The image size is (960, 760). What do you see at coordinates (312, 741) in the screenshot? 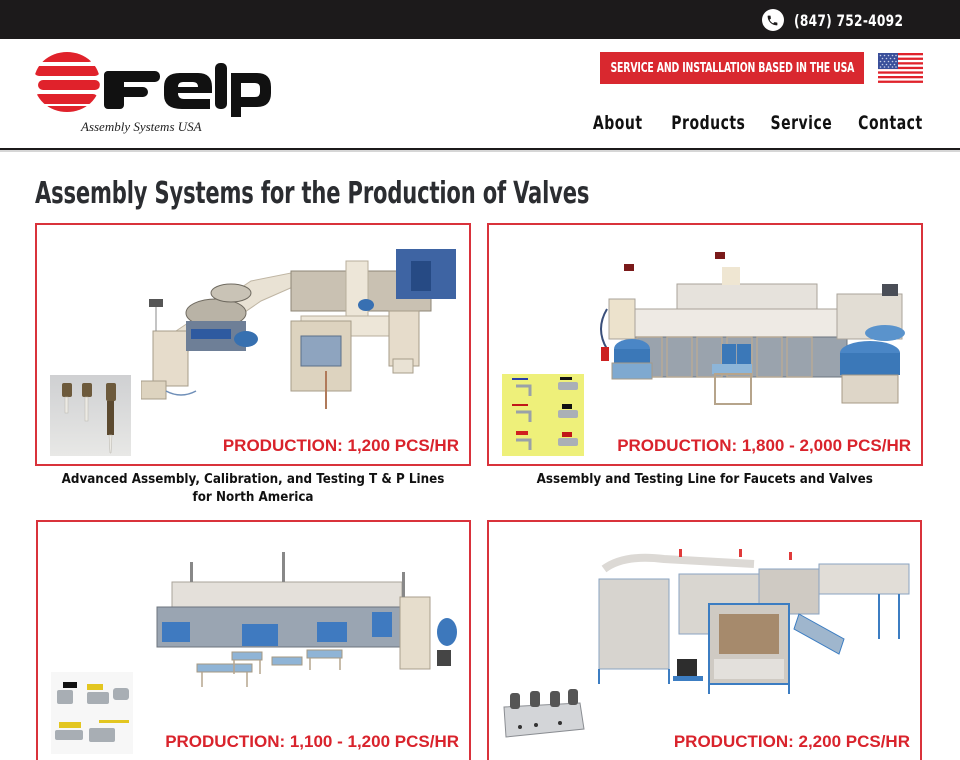
I see `production-rate: PRODUCTION: 1,100 - 1,200 PCS/HR` at bounding box center [312, 741].